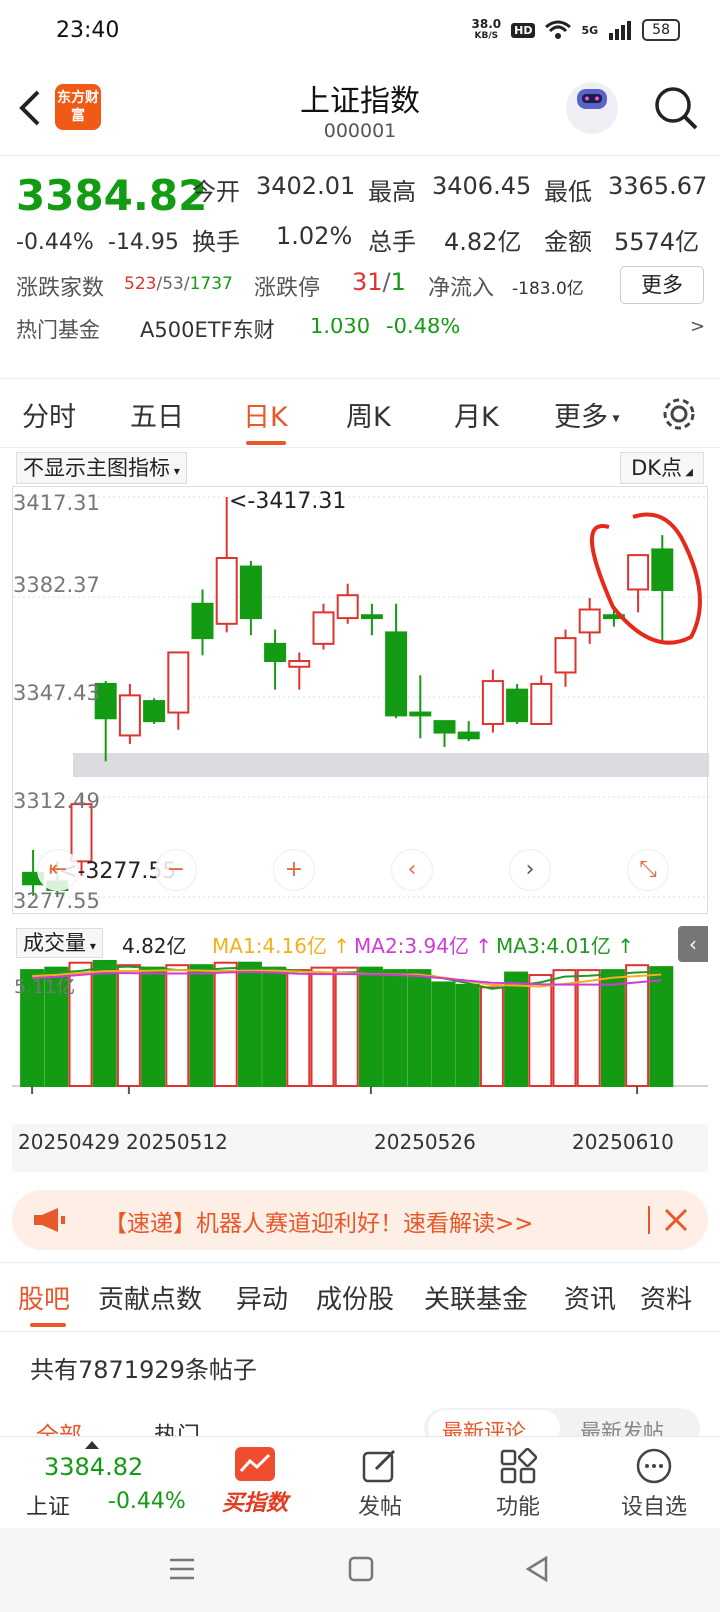 The width and height of the screenshot is (720, 1612). What do you see at coordinates (45, 987) in the screenshot?
I see `volume-tick-label: 5.11亿` at bounding box center [45, 987].